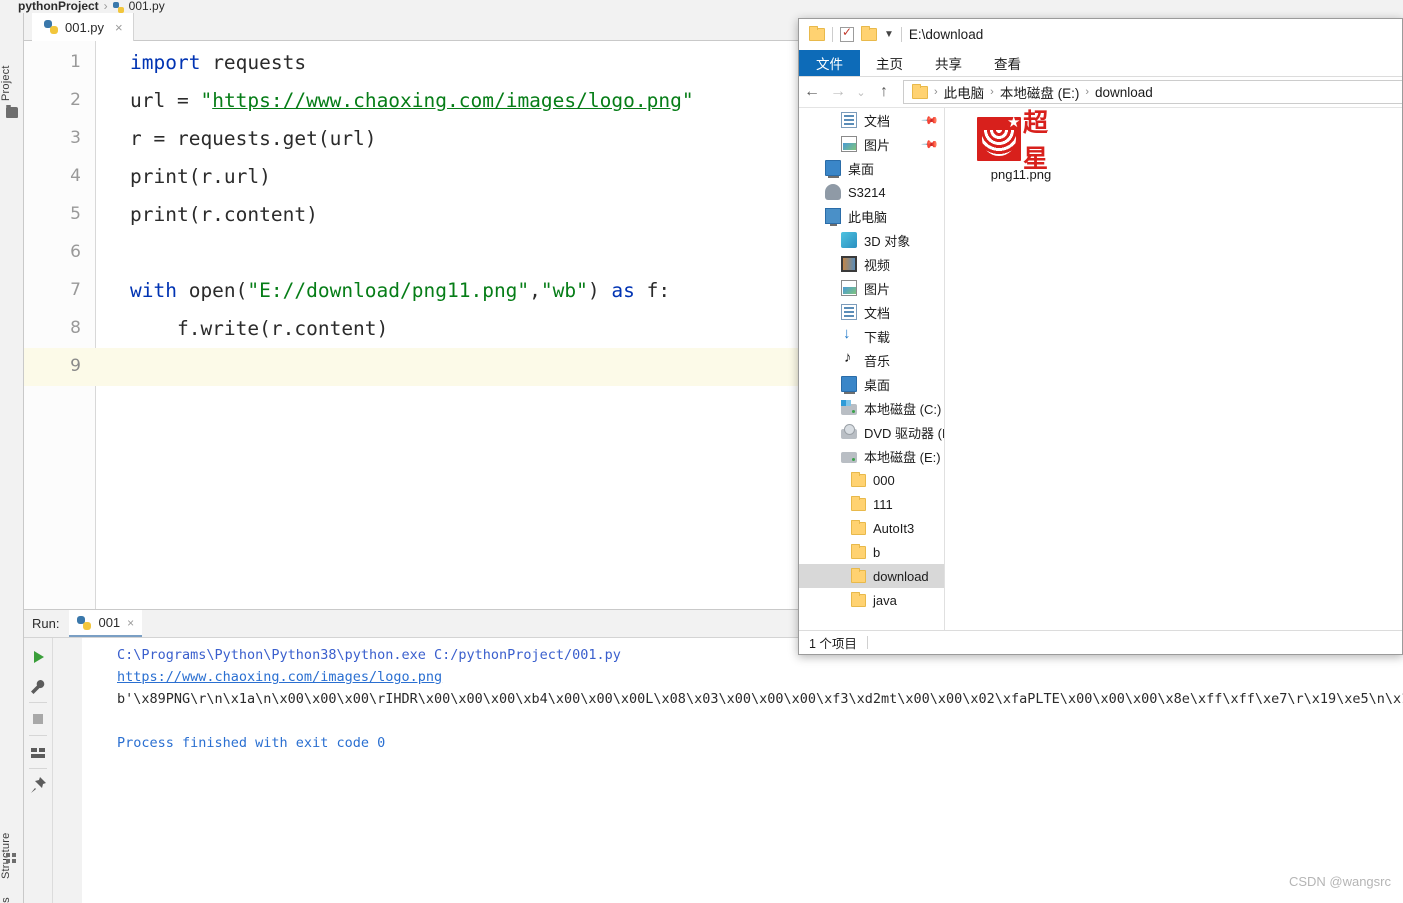 The width and height of the screenshot is (1403, 903). Describe the element at coordinates (1021, 174) in the screenshot. I see `file-name-label: png11.png` at that location.